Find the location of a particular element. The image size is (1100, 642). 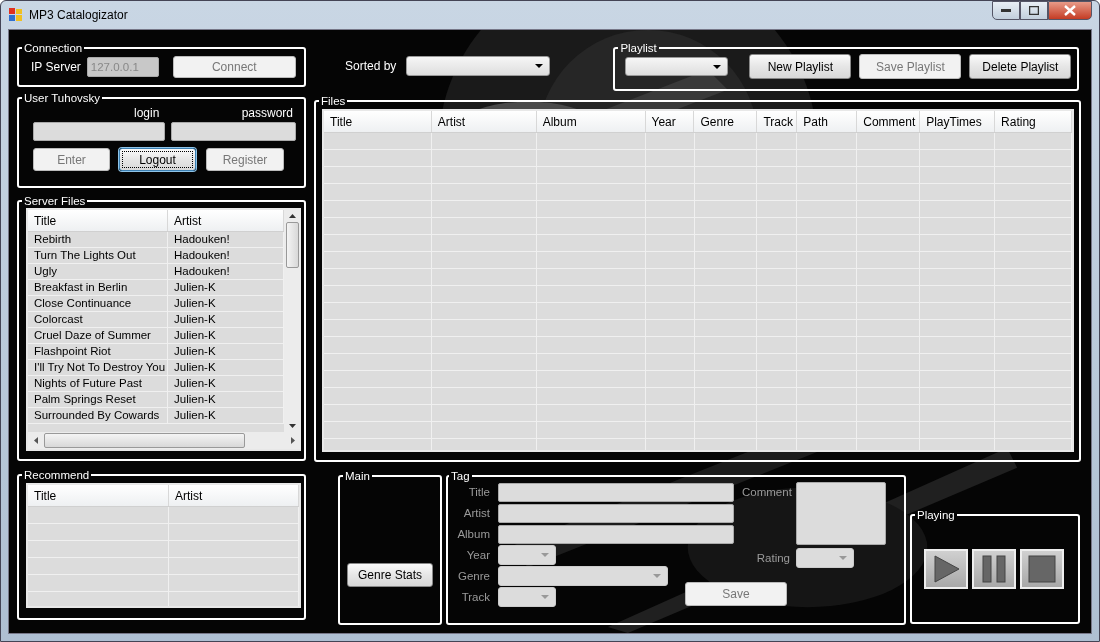

group-title: Main is located at coordinates (357, 476).